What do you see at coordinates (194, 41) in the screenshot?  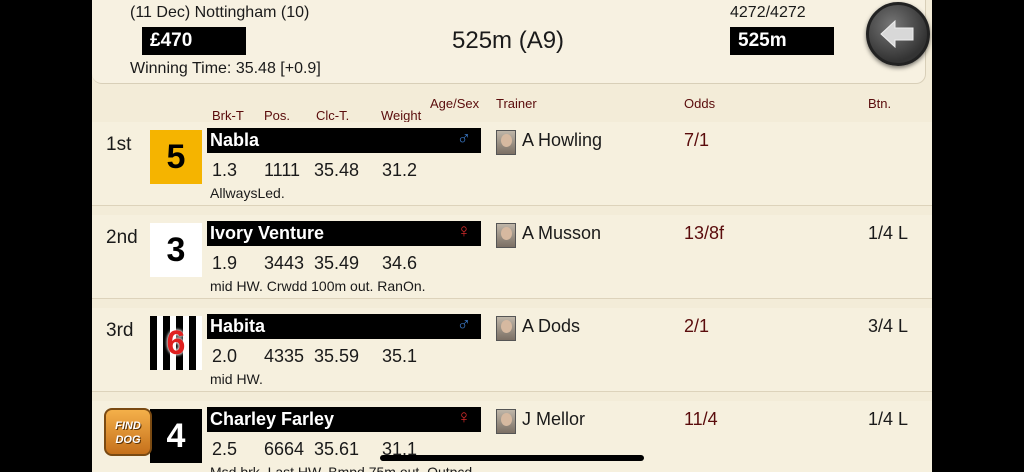 I see `prize-box: £470` at bounding box center [194, 41].